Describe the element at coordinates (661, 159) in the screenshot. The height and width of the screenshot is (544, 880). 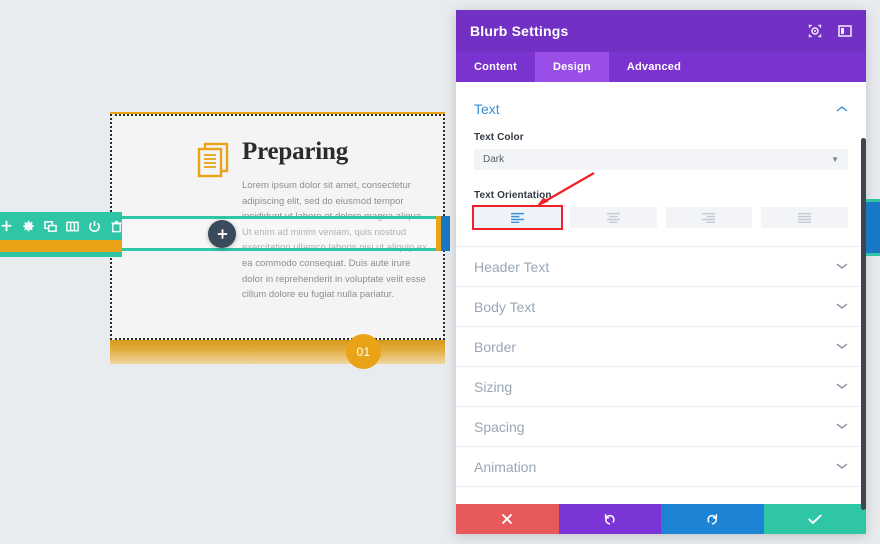
I see `text-color-select: Dark ▼` at that location.